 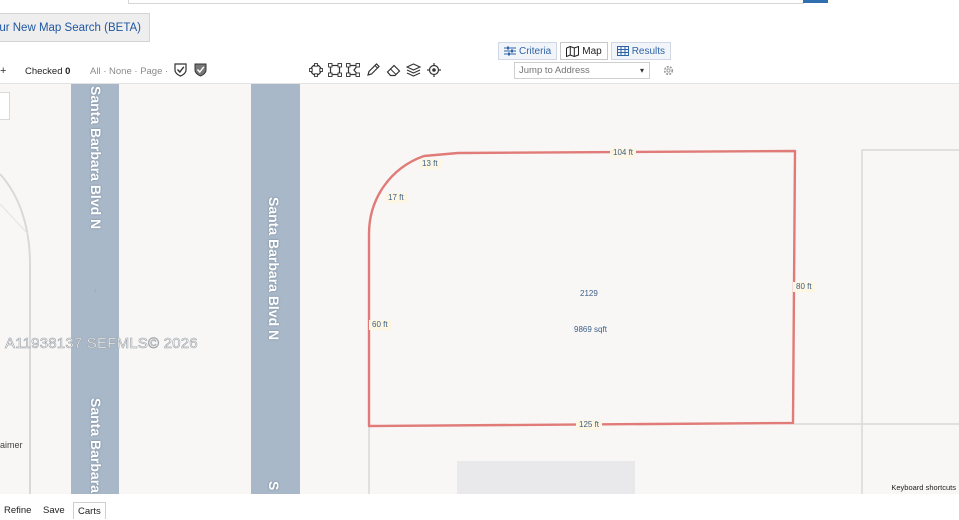 What do you see at coordinates (68, 71) in the screenshot?
I see `checked-count: 0` at bounding box center [68, 71].